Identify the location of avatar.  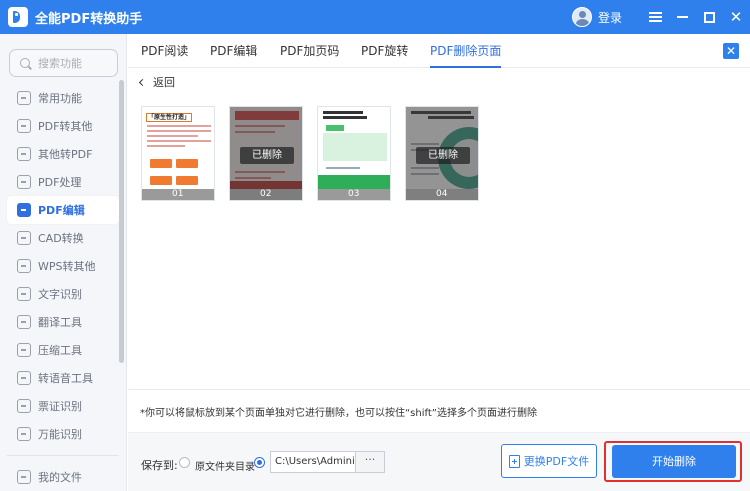
(581, 17).